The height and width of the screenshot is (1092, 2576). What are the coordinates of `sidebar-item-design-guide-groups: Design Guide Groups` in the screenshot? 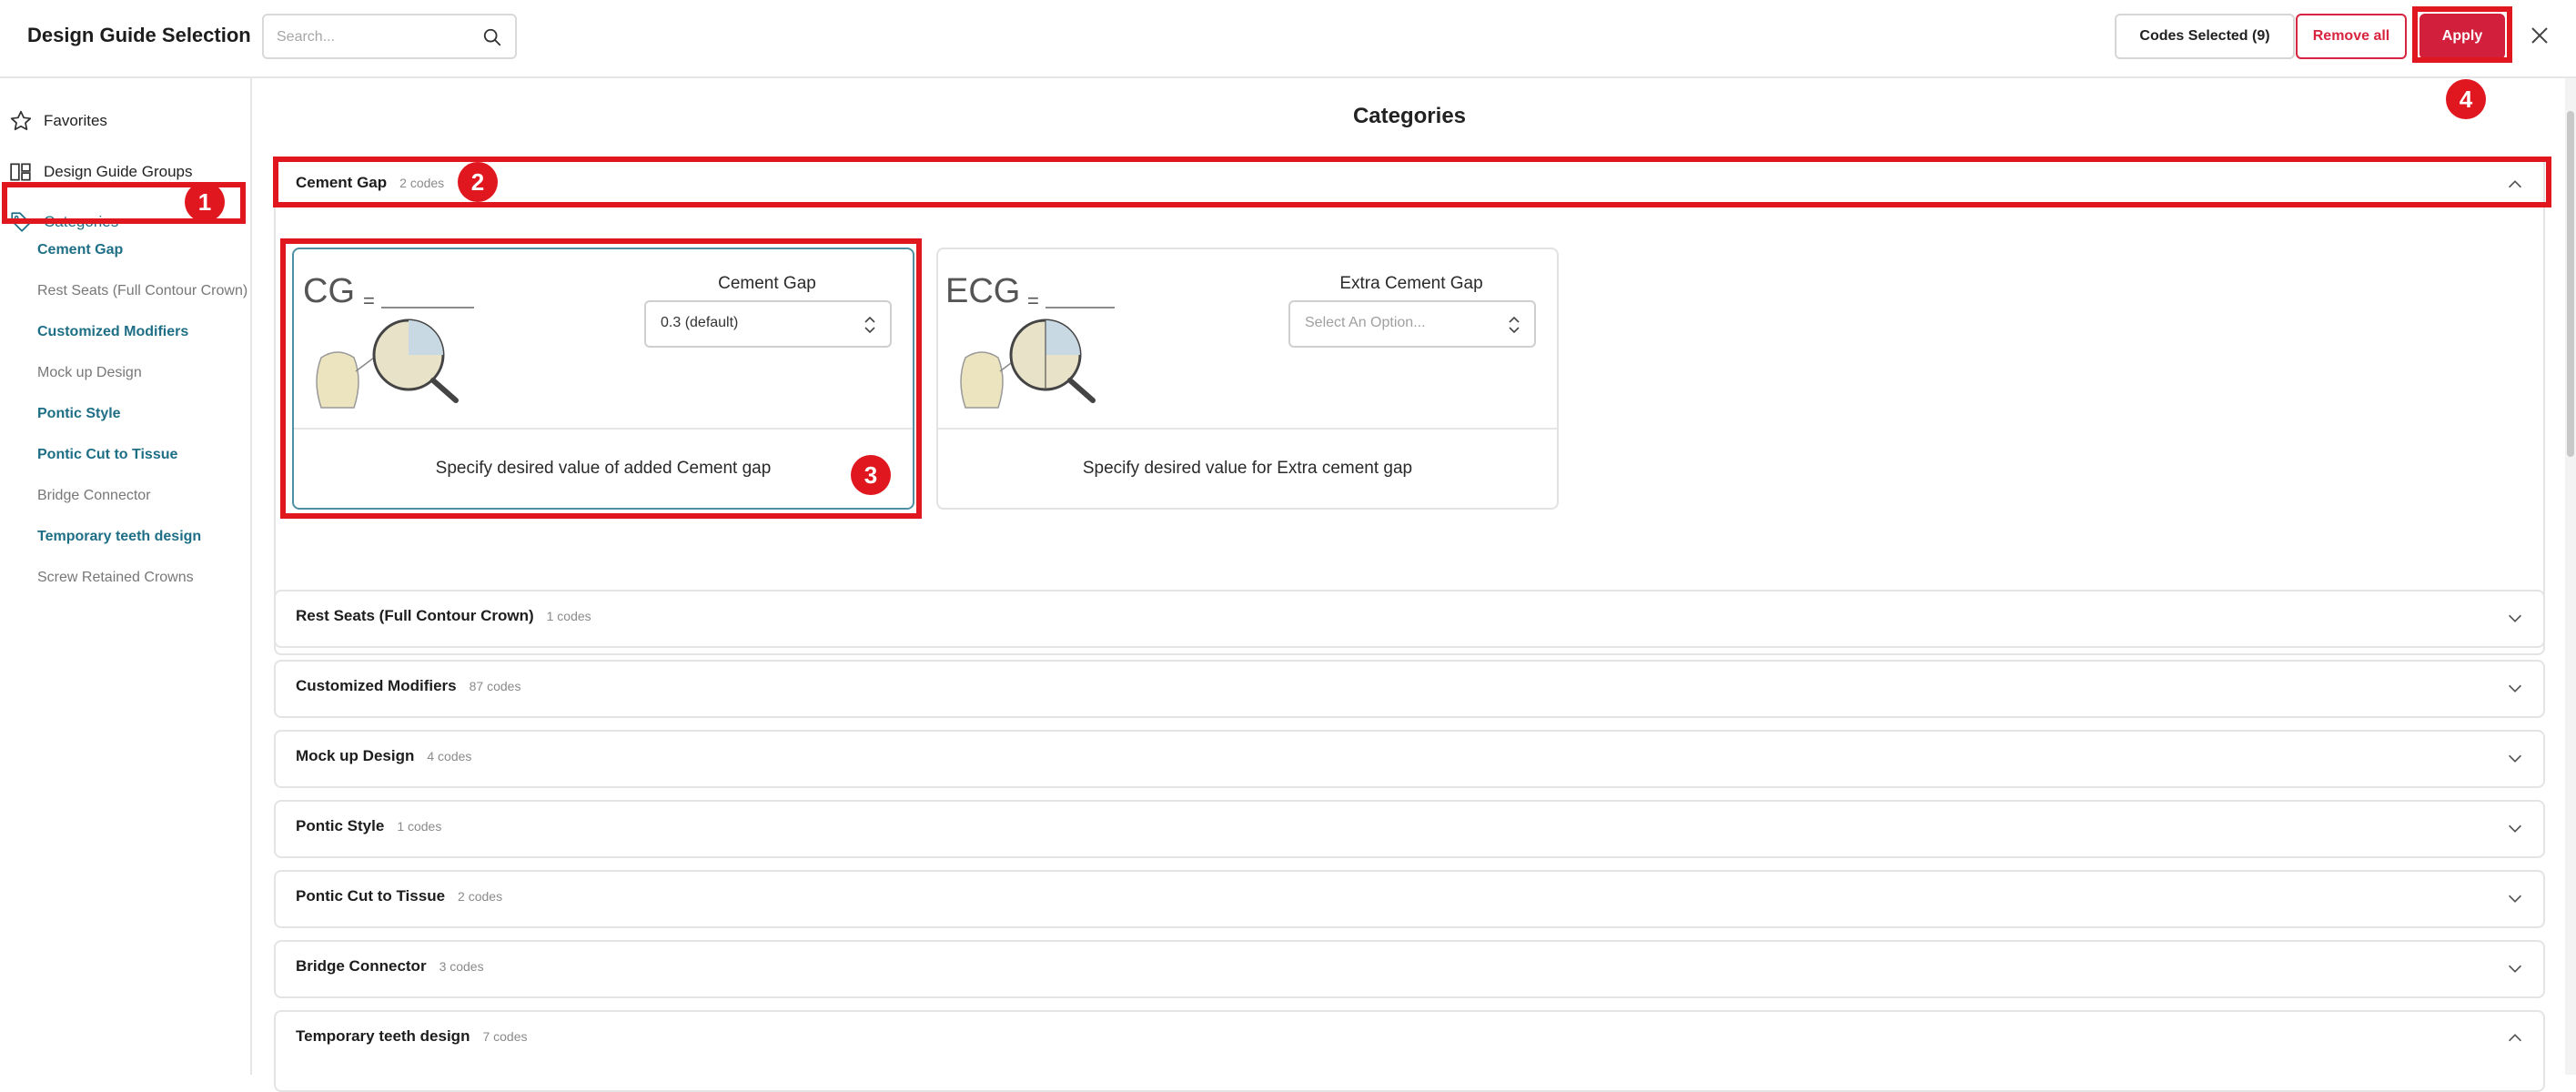 It's located at (100, 172).